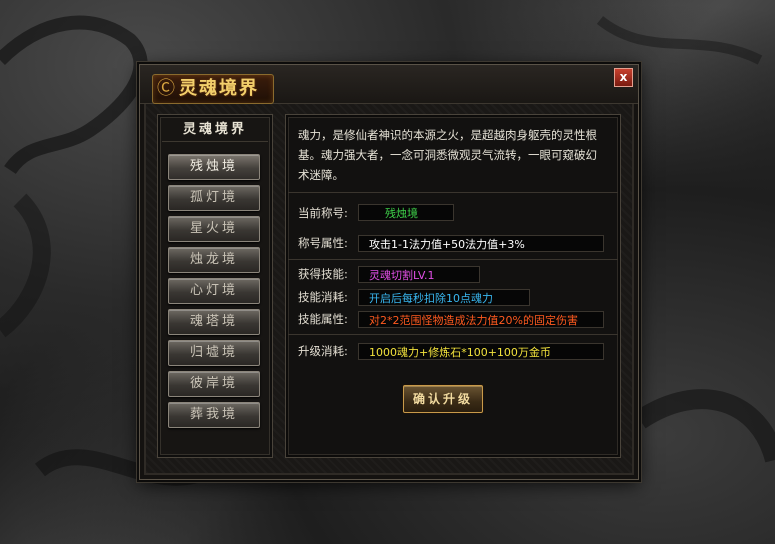 The height and width of the screenshot is (544, 775). Describe the element at coordinates (443, 399) in the screenshot. I see `confirm-upgrade-button: 确认升级` at that location.